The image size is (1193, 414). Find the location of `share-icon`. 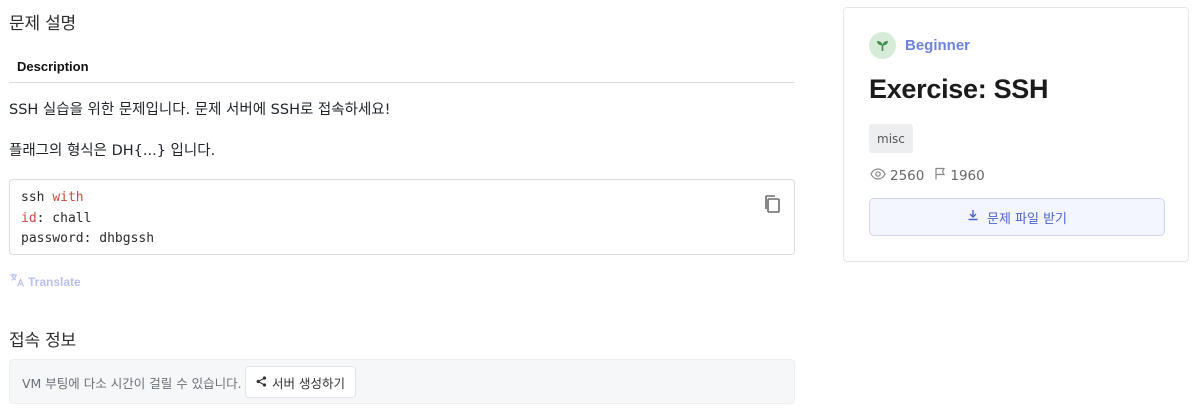

share-icon is located at coordinates (261, 382).